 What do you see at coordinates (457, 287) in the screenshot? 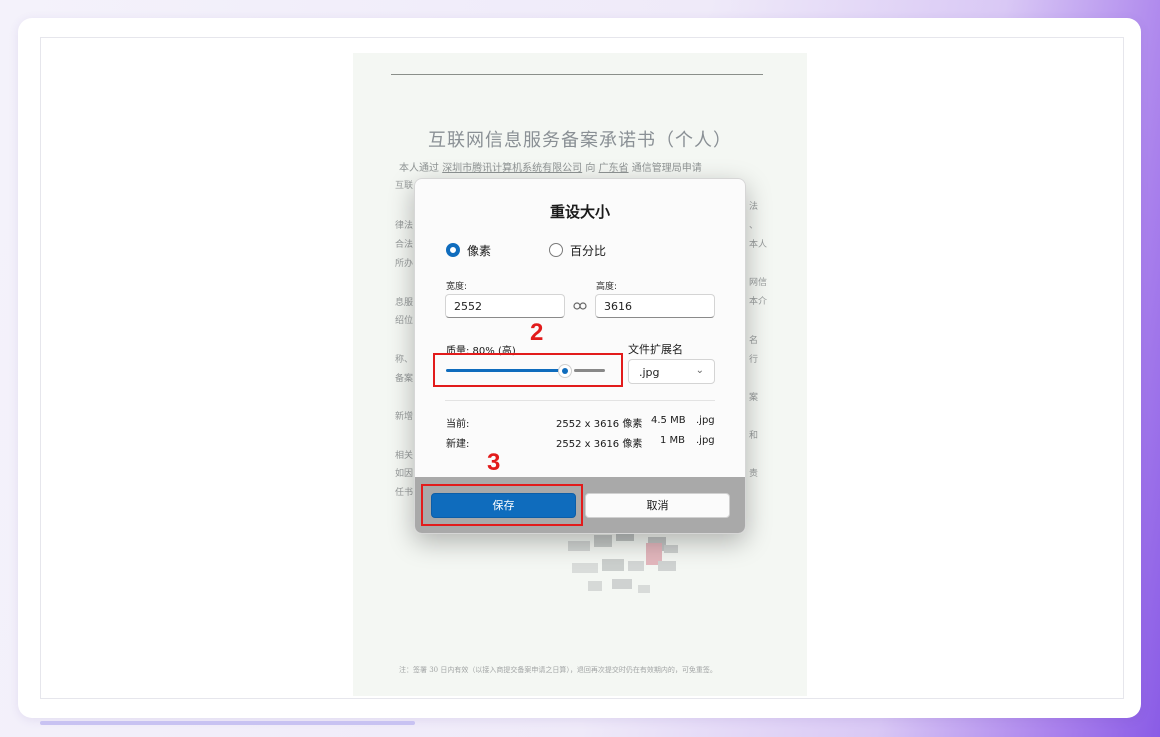
I see `width-label: 宽度:` at bounding box center [457, 287].